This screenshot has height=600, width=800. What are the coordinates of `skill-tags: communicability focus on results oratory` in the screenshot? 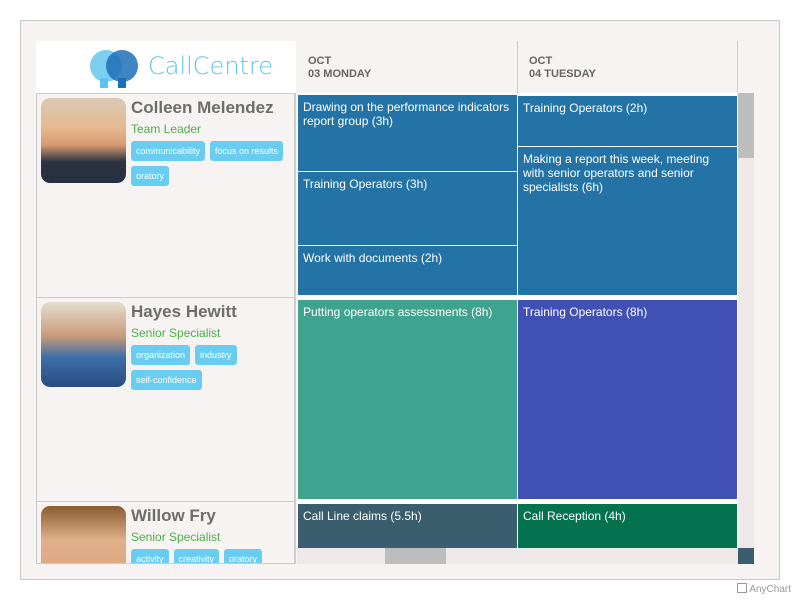 It's located at (212, 163).